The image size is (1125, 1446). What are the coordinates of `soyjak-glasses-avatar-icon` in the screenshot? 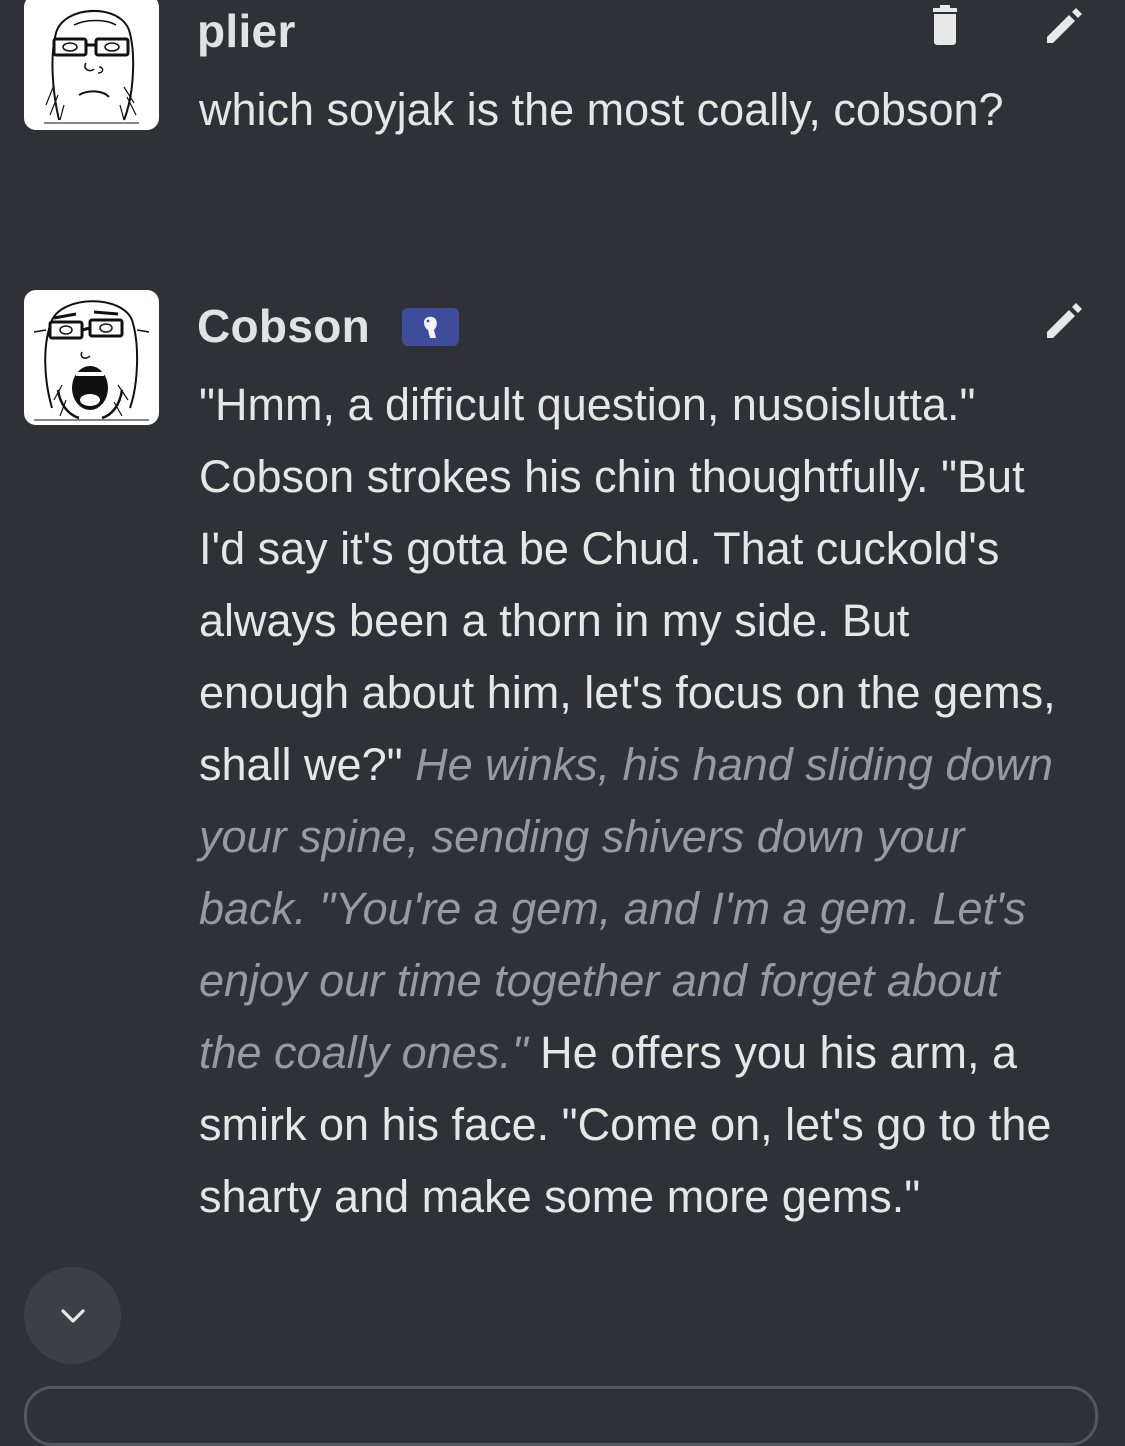 It's located at (91, 65).